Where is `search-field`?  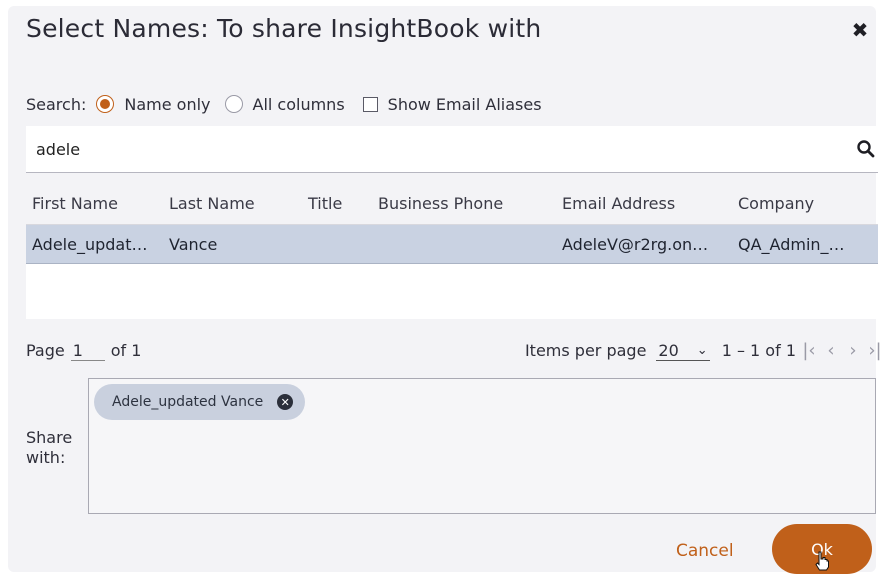
search-field is located at coordinates (452, 149).